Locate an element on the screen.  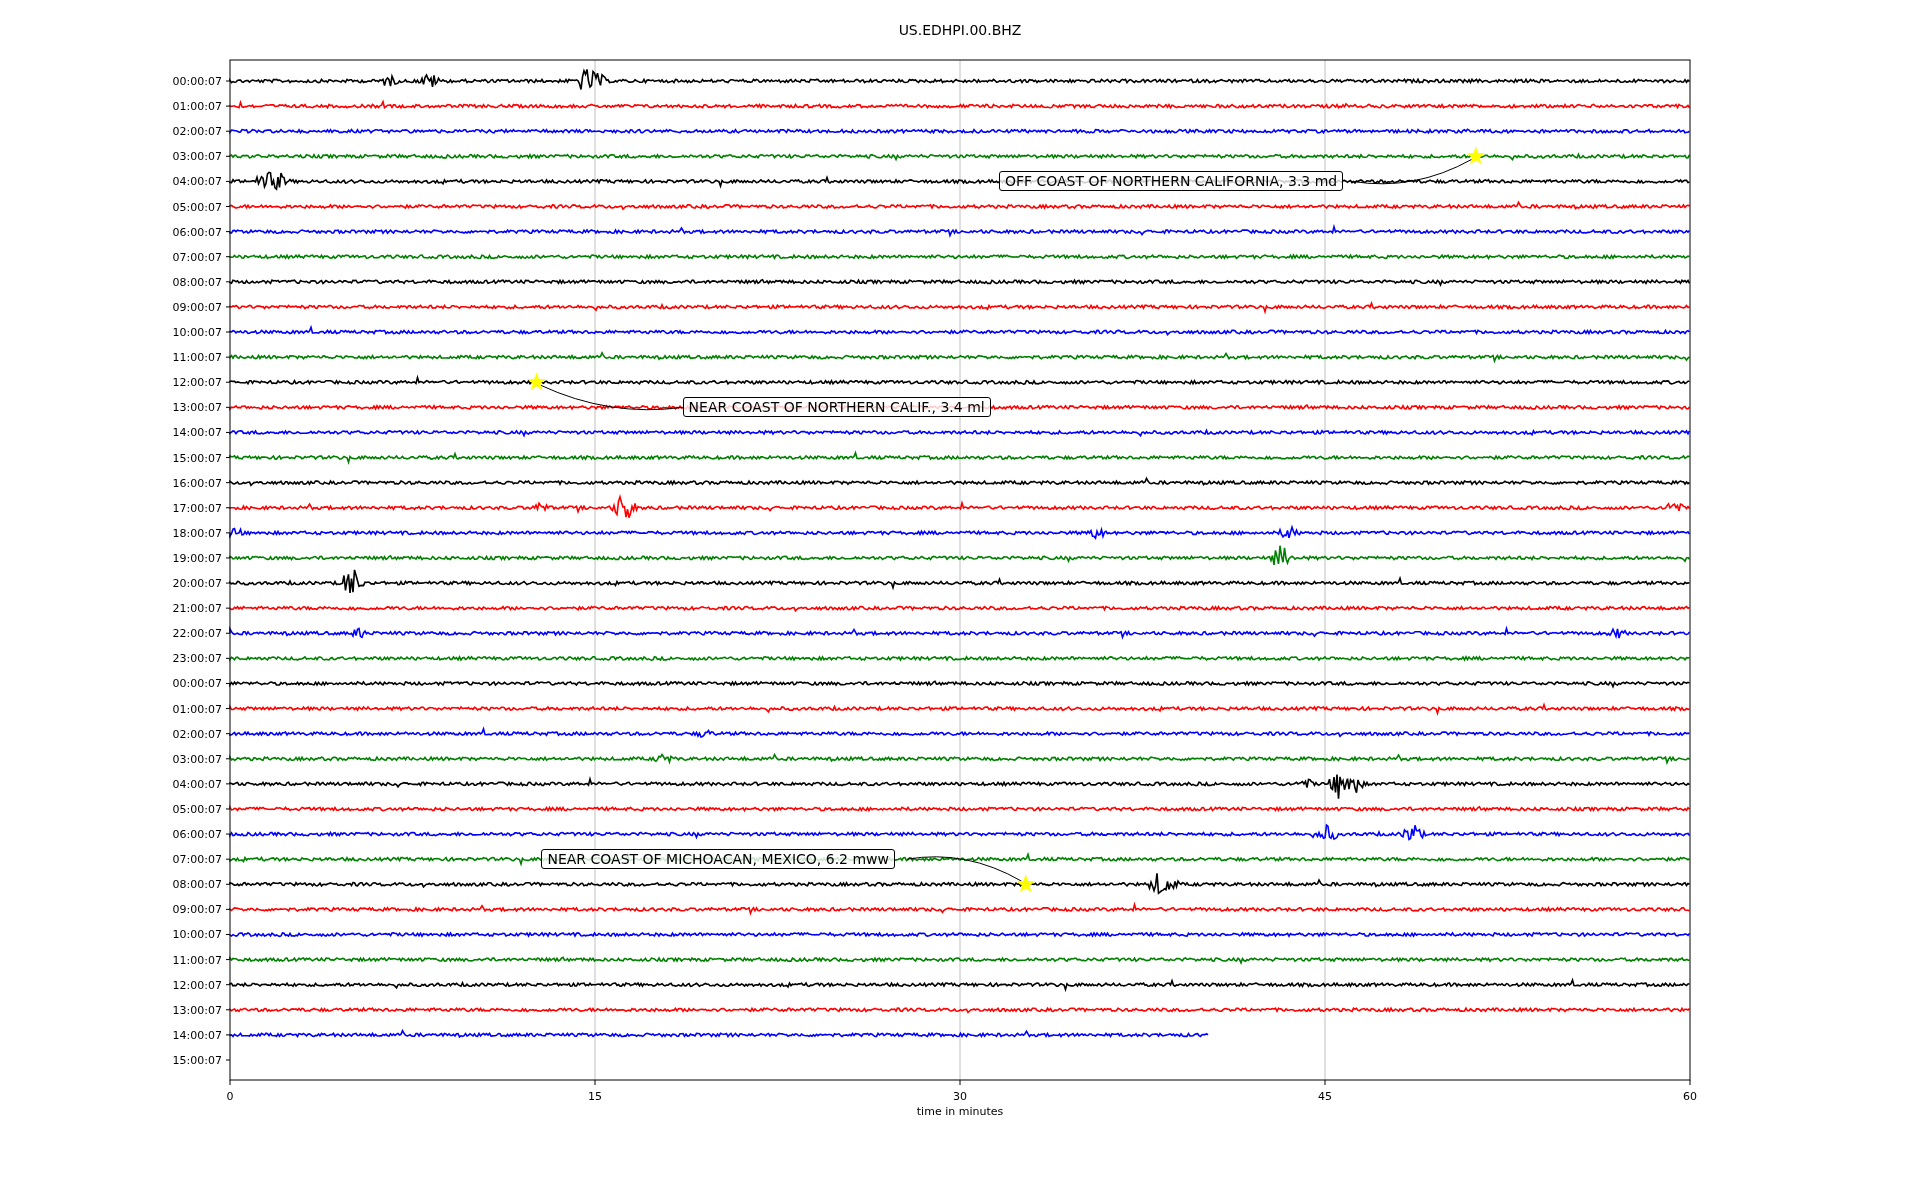
tick-label: 45 is located at coordinates (1325, 1096).